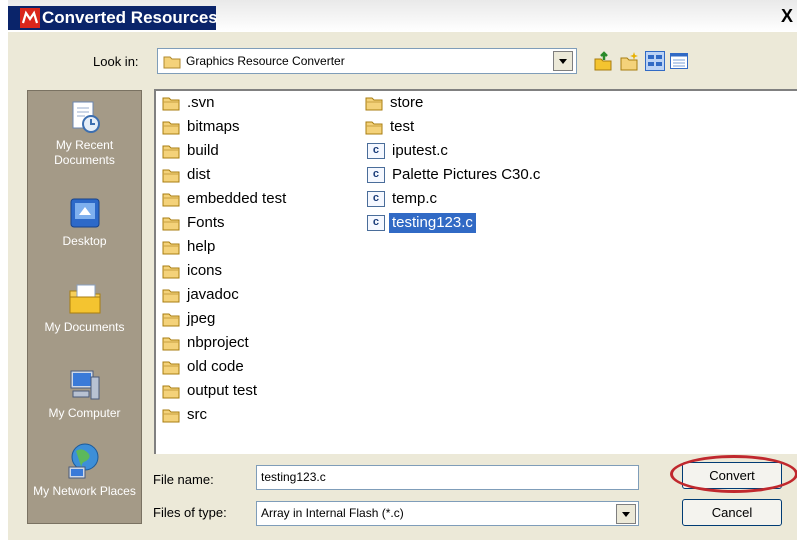 The width and height of the screenshot is (797, 540). I want to click on item-label: bitmaps, so click(213, 126).